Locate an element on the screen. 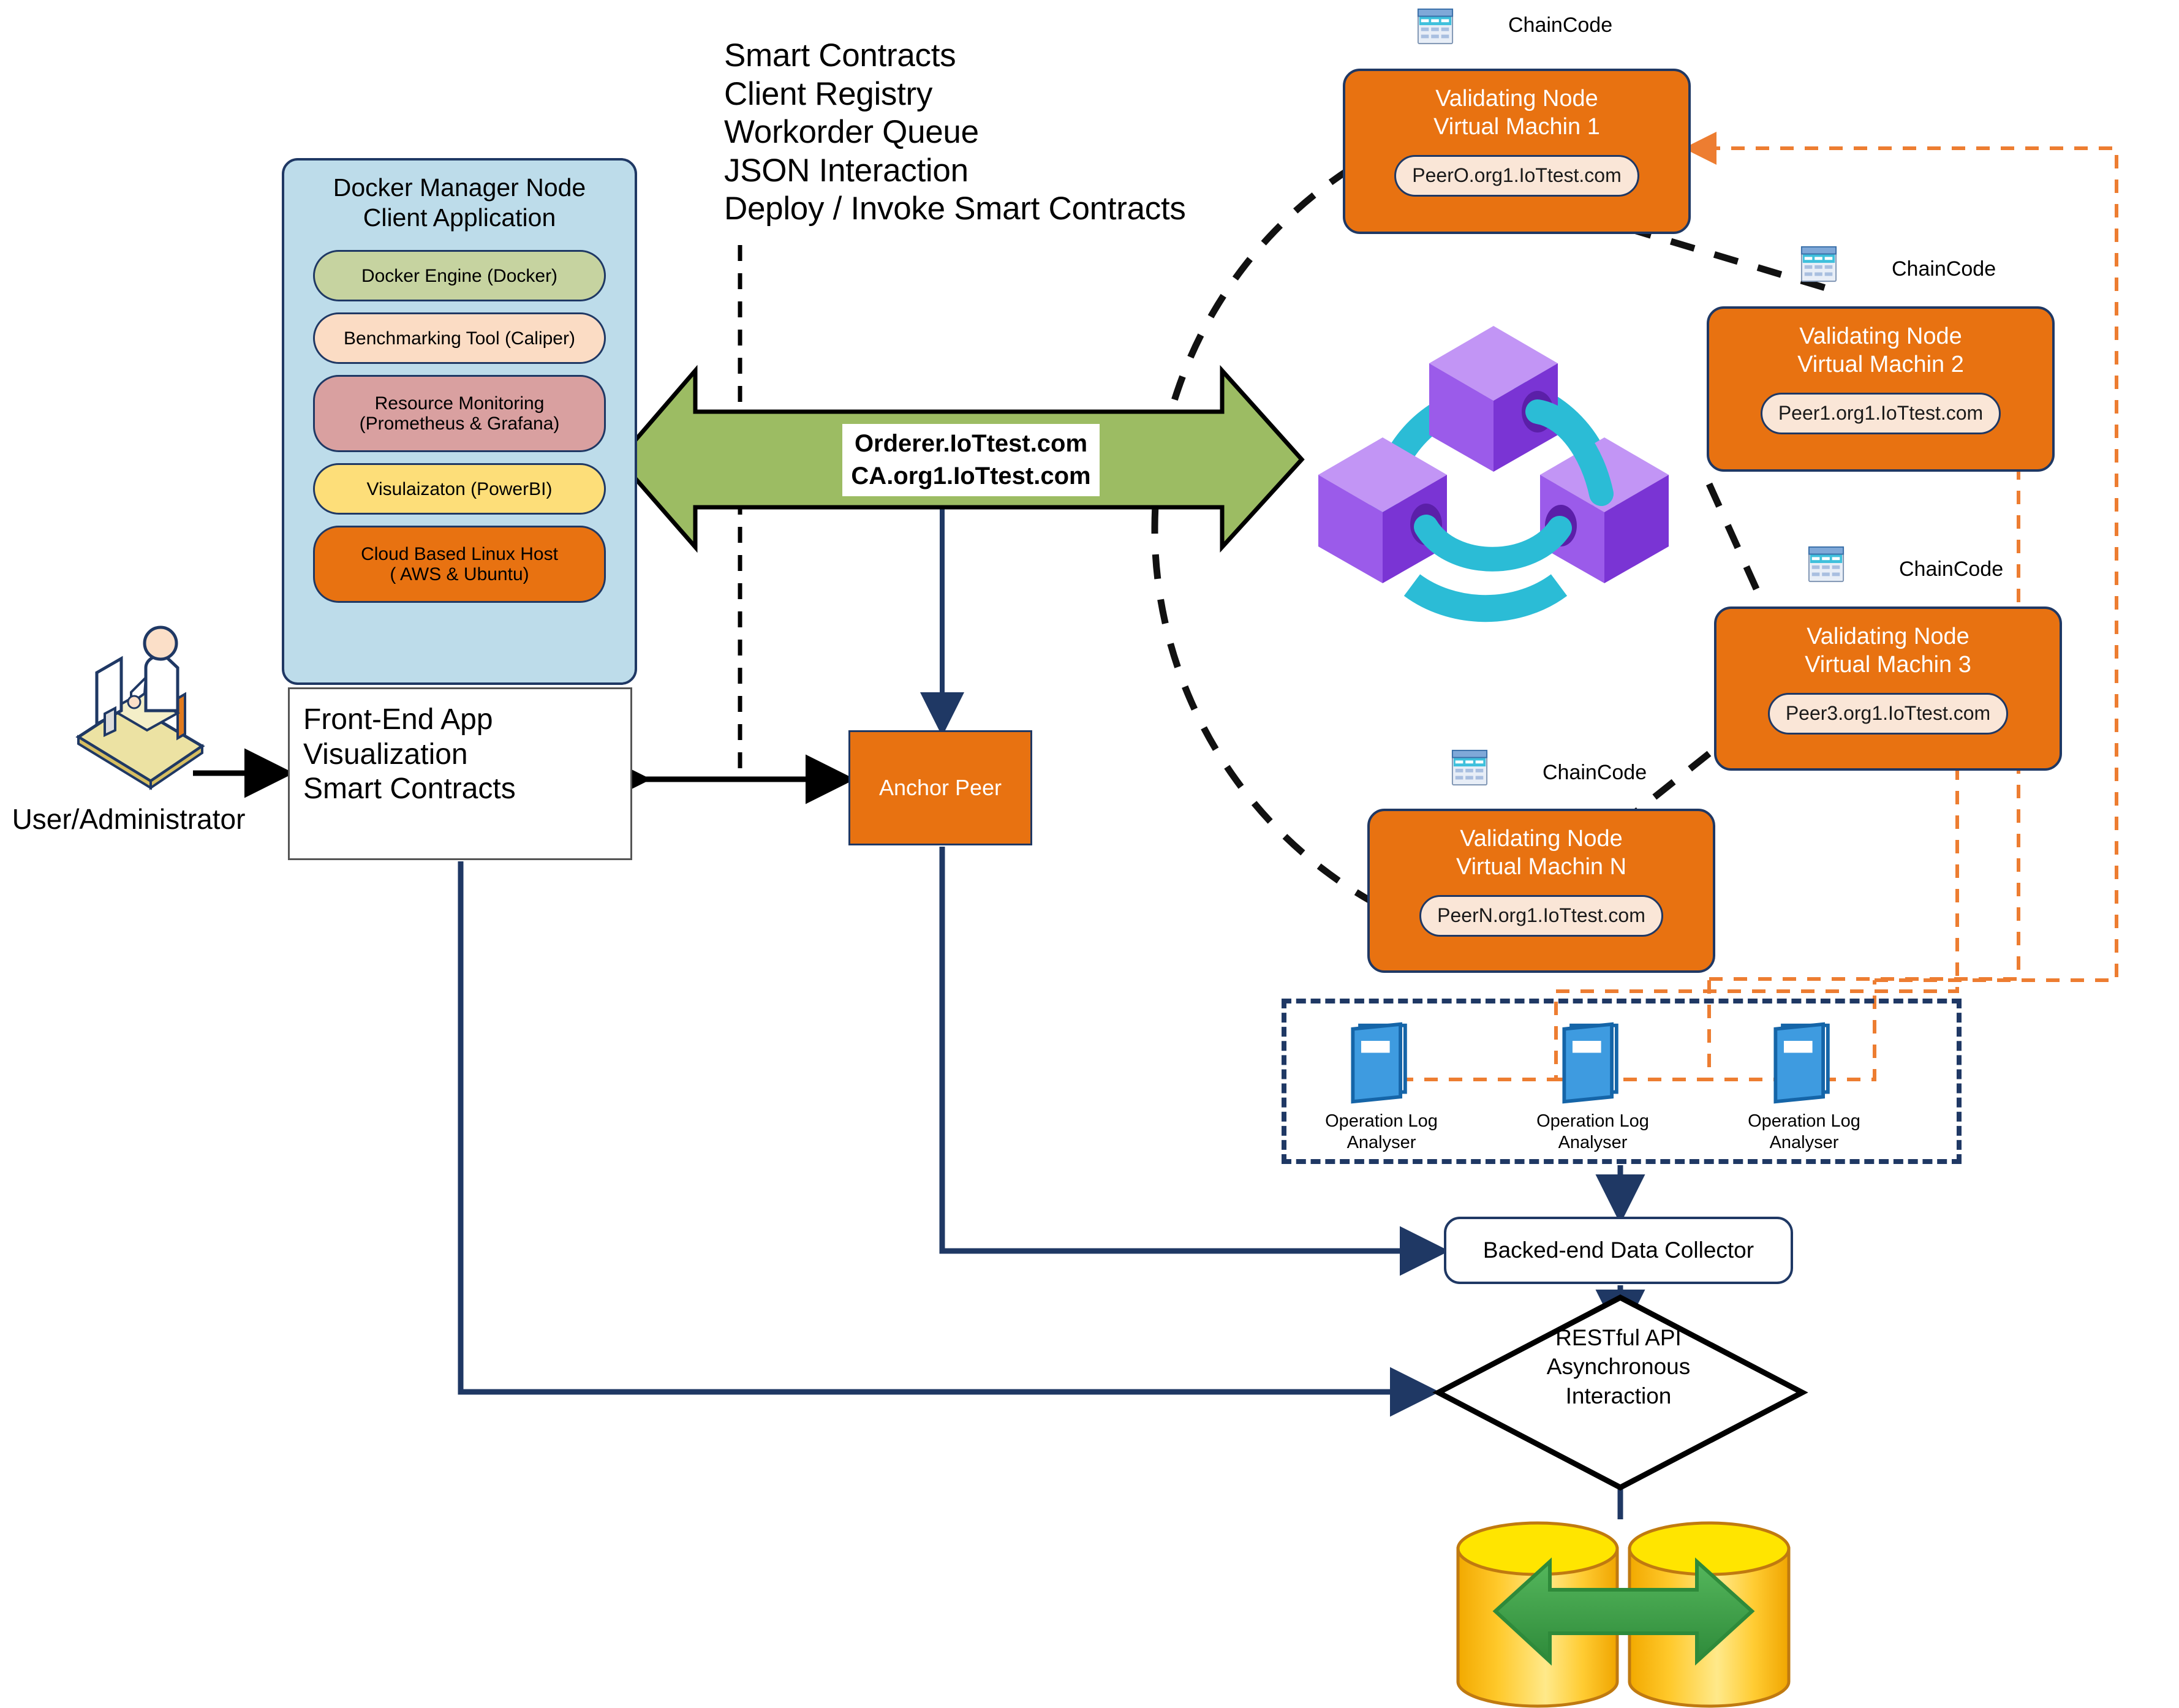  layer-cloud-linux-host: Cloud Based Linux Host ( AWS & Ubuntu) is located at coordinates (459, 564).